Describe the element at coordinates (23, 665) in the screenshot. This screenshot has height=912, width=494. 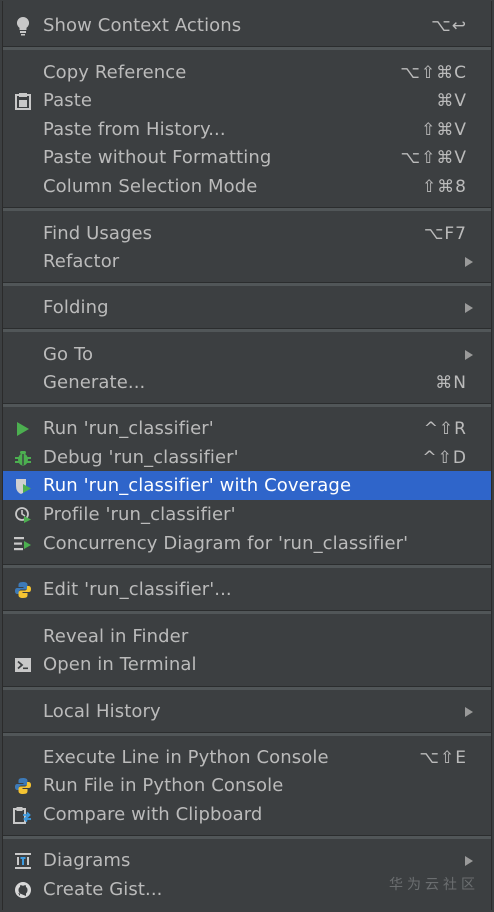
I see `terminal-icon` at that location.